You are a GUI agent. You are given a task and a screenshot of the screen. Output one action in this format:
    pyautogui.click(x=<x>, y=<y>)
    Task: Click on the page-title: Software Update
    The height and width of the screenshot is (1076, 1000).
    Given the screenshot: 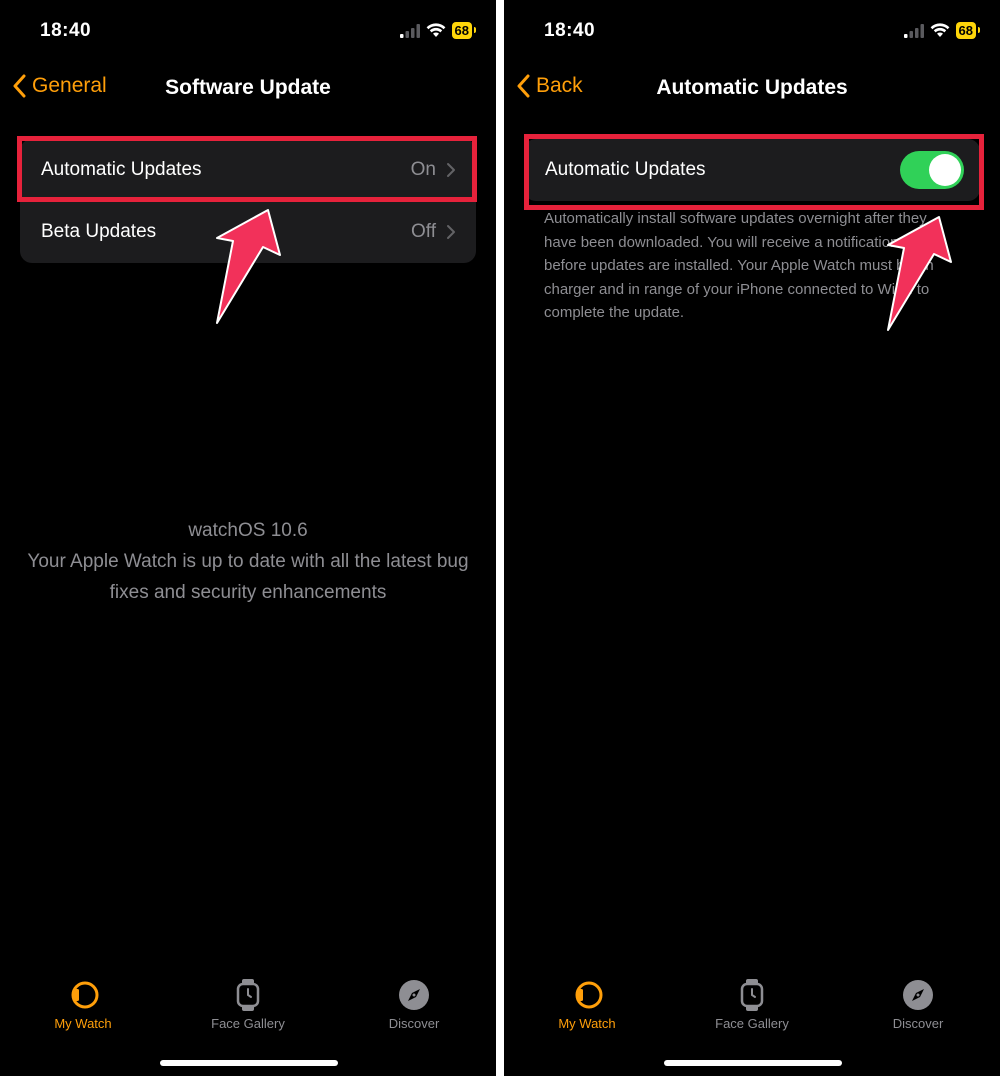 What is the action you would take?
    pyautogui.click(x=248, y=87)
    